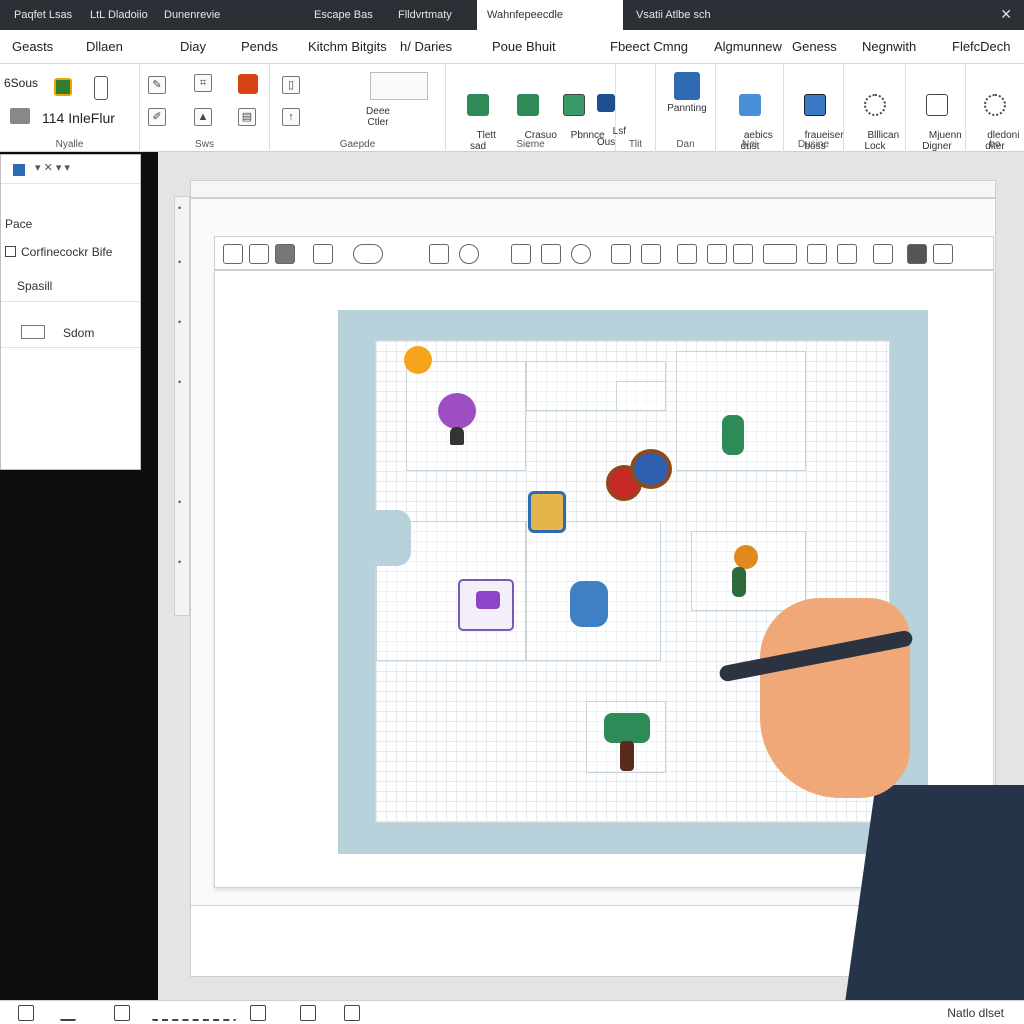  Describe the element at coordinates (814, 46) in the screenshot. I see `menu-item: Geness` at that location.